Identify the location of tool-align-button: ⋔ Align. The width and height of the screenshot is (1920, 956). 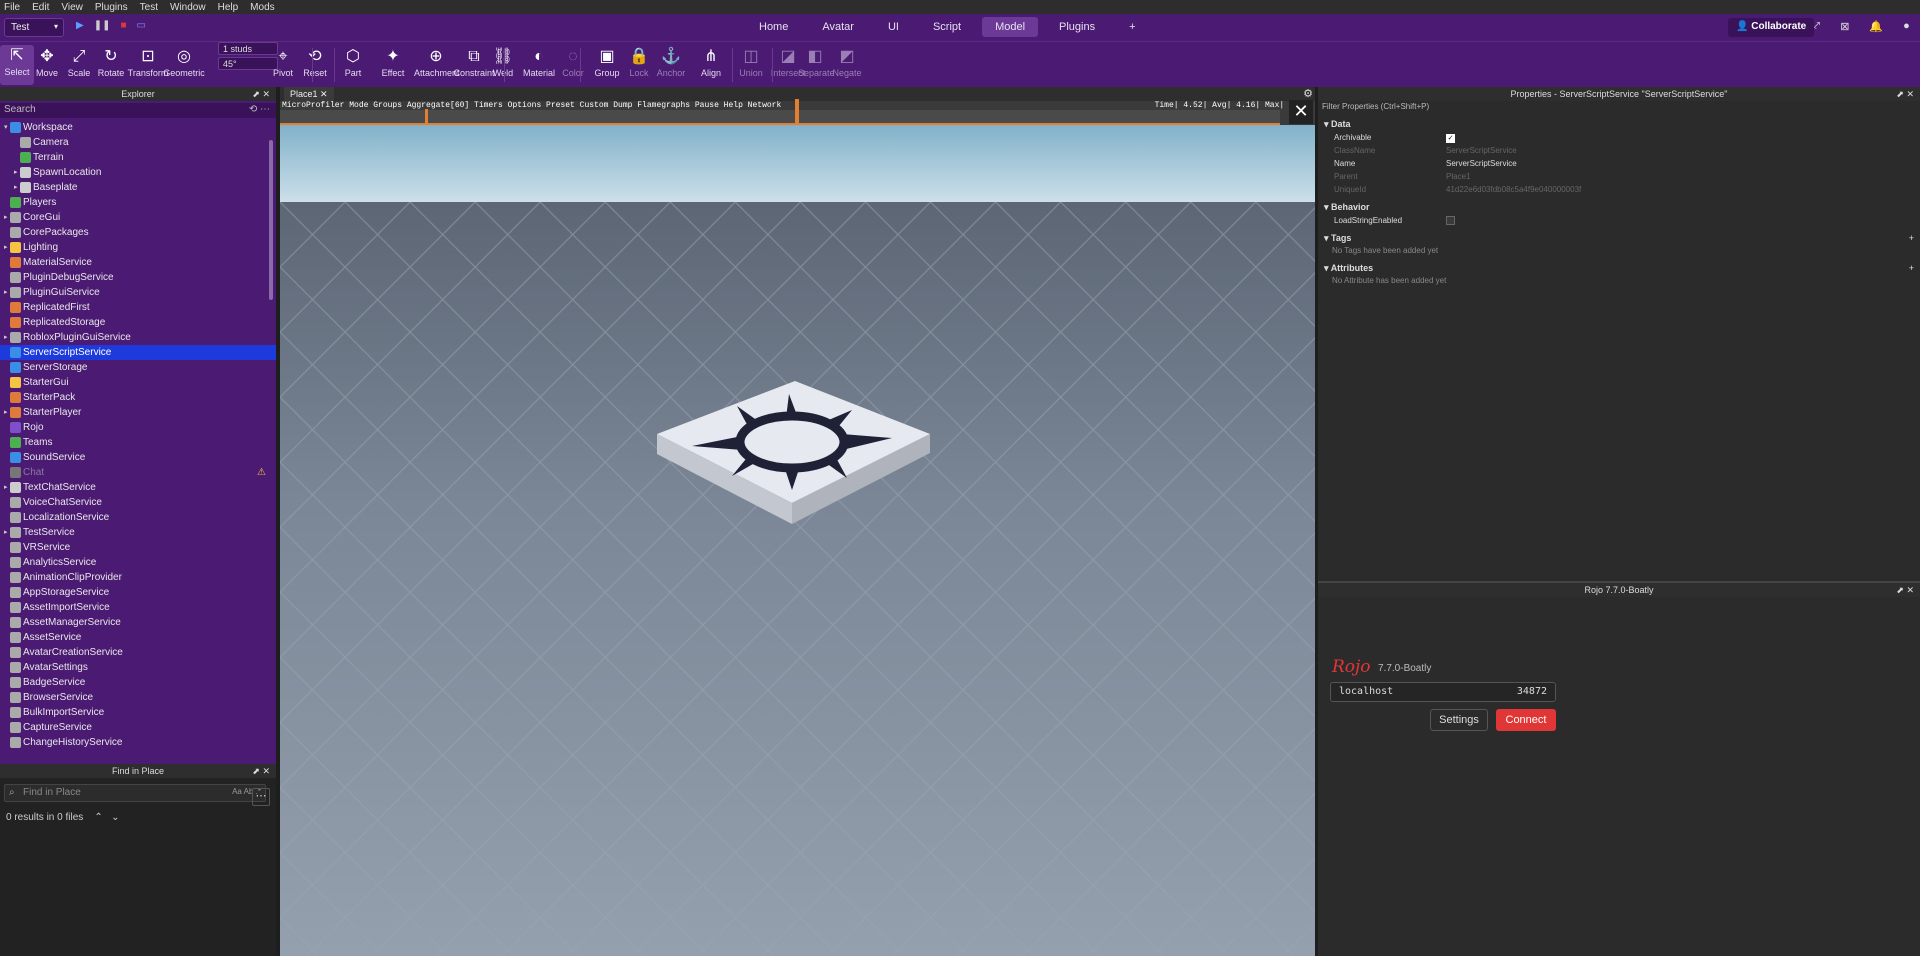
(711, 62).